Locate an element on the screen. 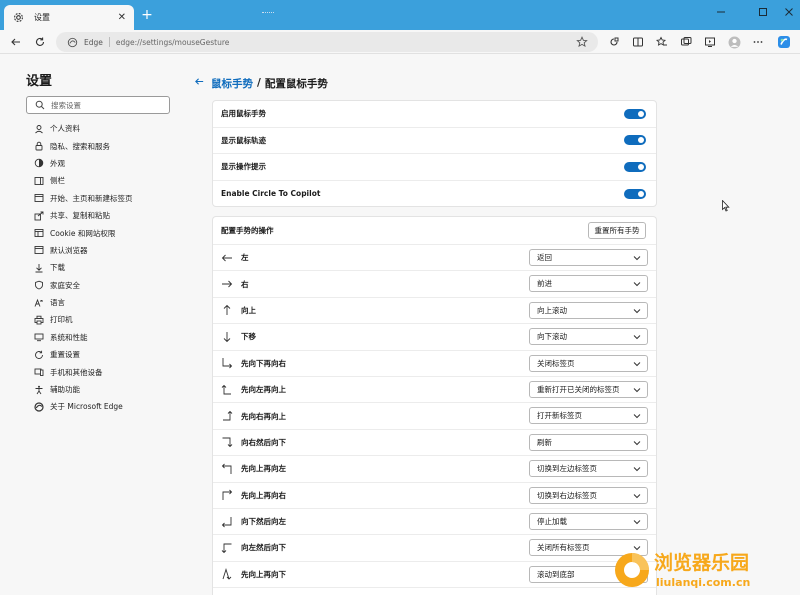 The height and width of the screenshot is (595, 800). sidebar-item-label: 共享、复制和粘贴 is located at coordinates (80, 216).